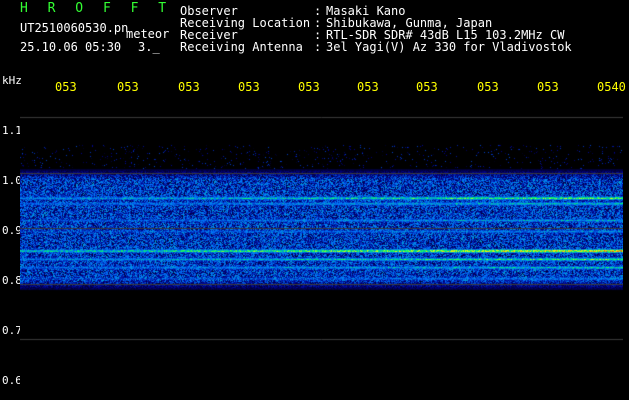 The image size is (629, 400). Describe the element at coordinates (12, 380) in the screenshot. I see `y-tick-label: 0.6` at that location.